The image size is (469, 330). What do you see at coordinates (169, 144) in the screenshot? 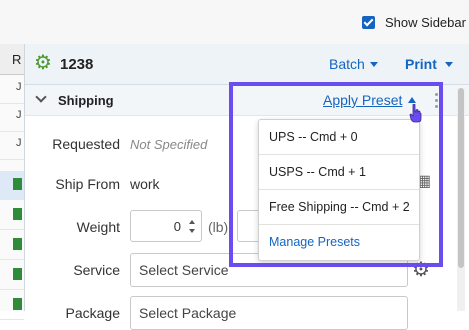
I see `requested-value: Not Specified` at bounding box center [169, 144].